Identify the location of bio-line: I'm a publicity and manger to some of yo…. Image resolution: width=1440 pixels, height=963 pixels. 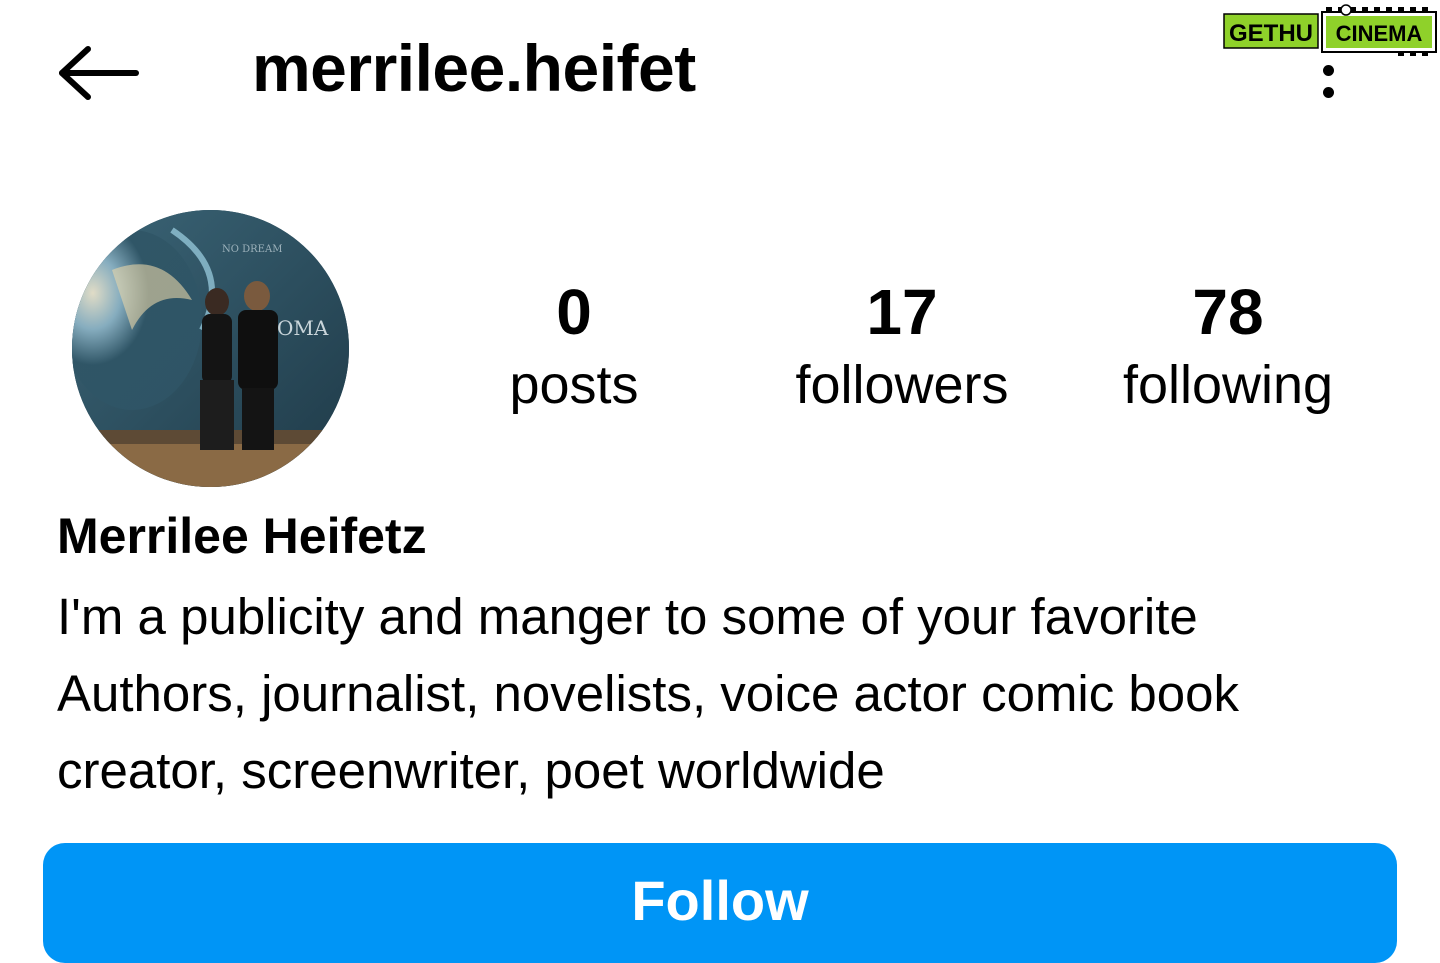
(627, 616).